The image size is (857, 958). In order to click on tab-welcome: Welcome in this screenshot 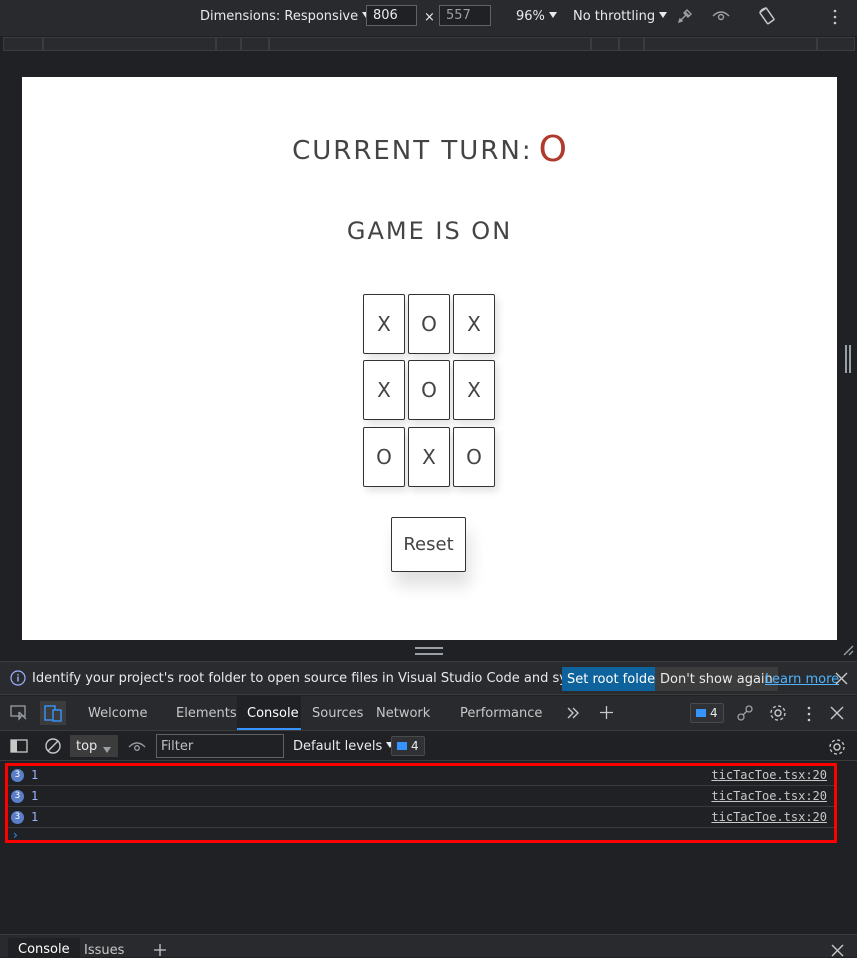, I will do `click(117, 713)`.